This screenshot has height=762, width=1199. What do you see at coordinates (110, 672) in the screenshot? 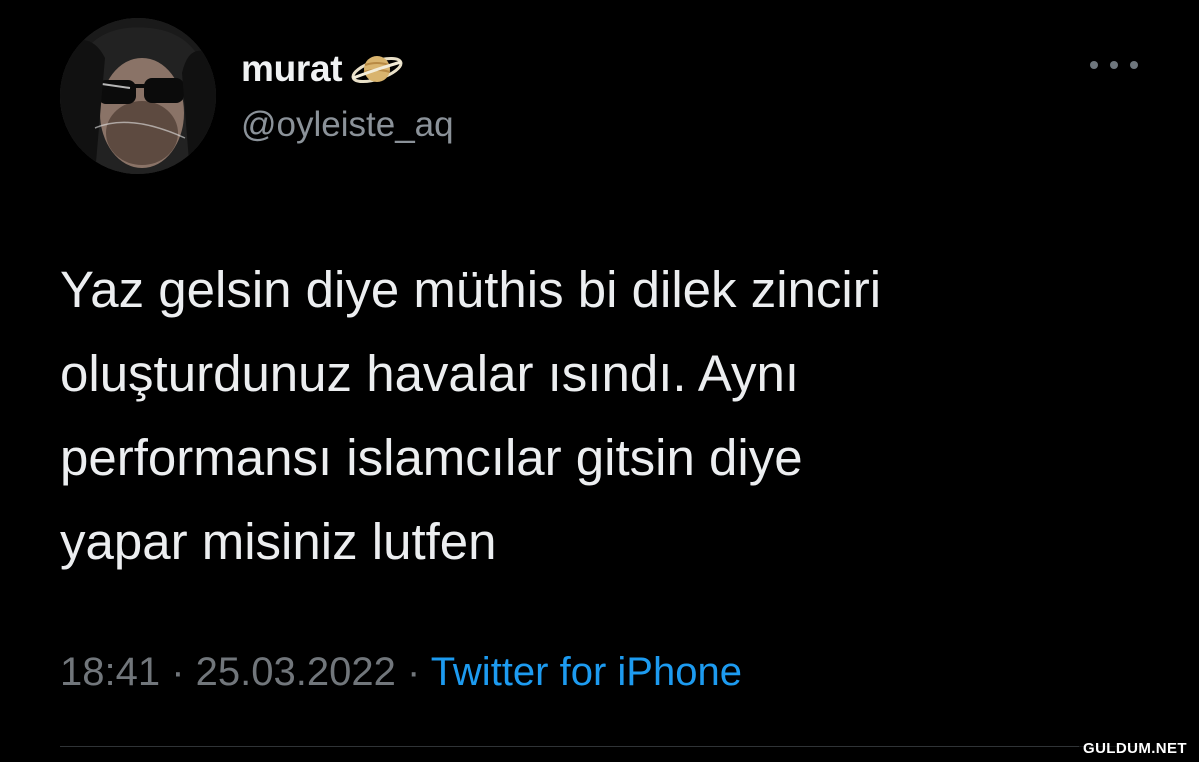
I see `tweet-time: 18:41` at bounding box center [110, 672].